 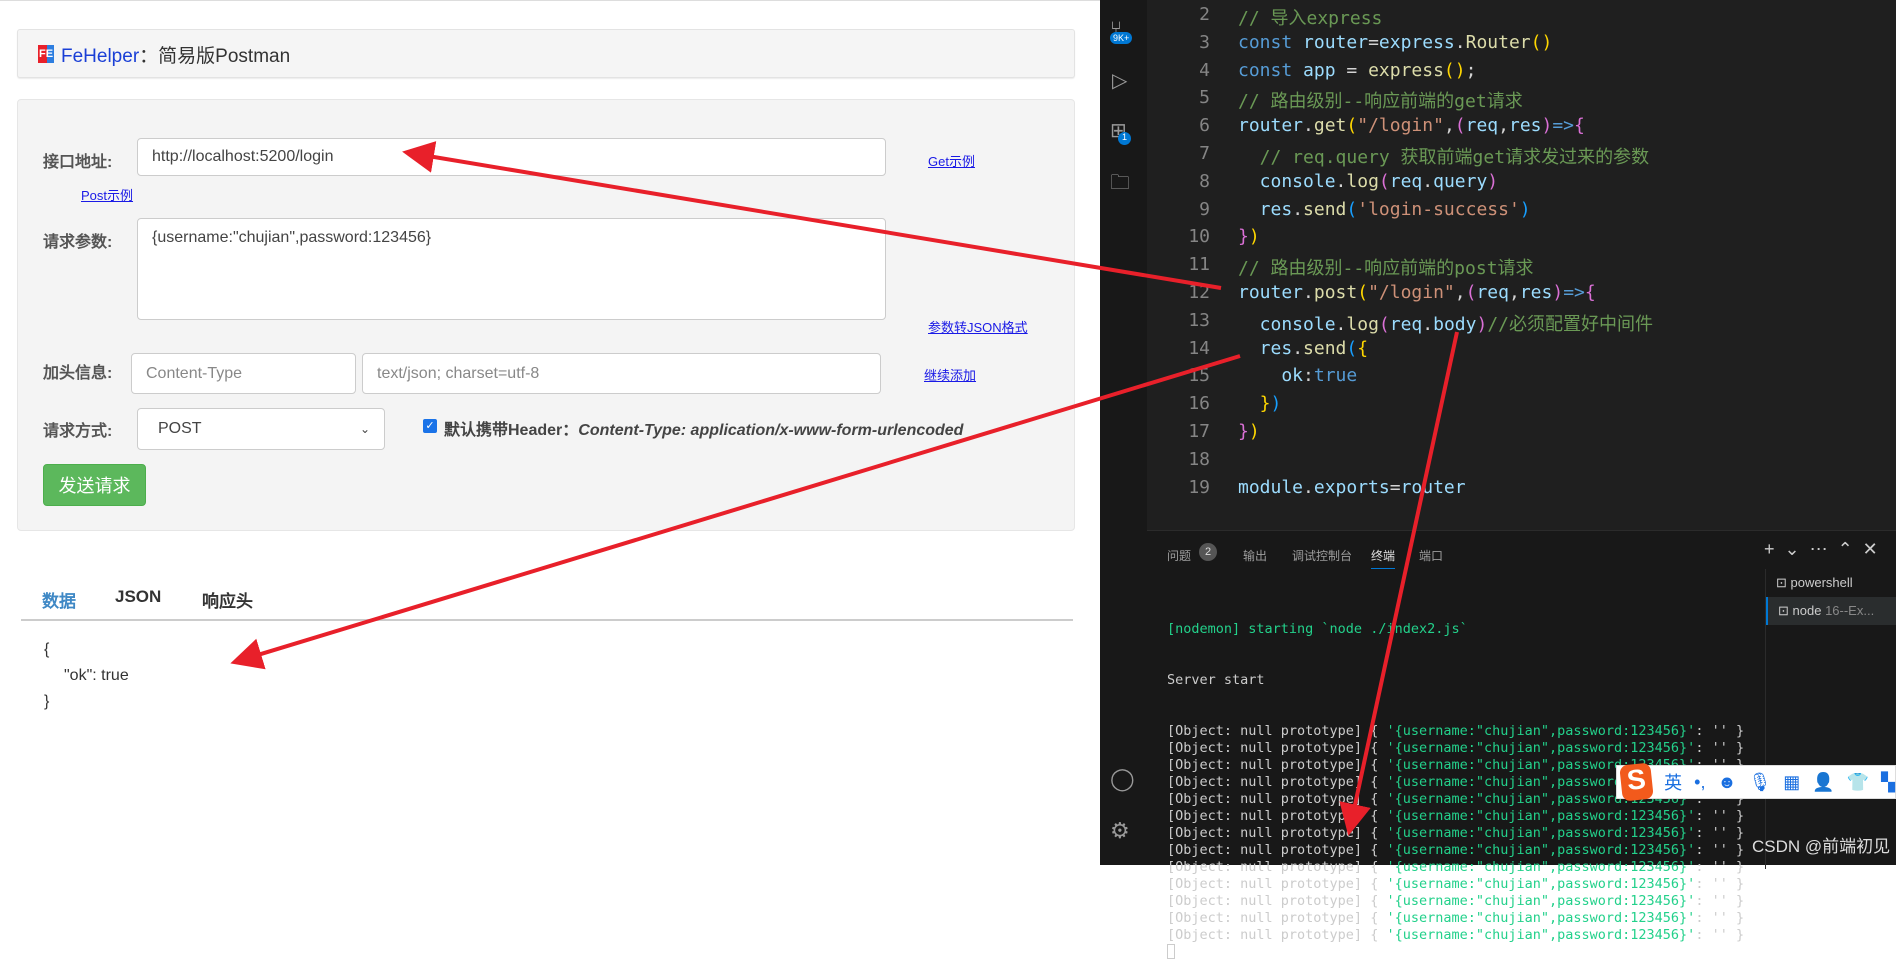 I want to click on terminal-cursor, so click(x=1171, y=951).